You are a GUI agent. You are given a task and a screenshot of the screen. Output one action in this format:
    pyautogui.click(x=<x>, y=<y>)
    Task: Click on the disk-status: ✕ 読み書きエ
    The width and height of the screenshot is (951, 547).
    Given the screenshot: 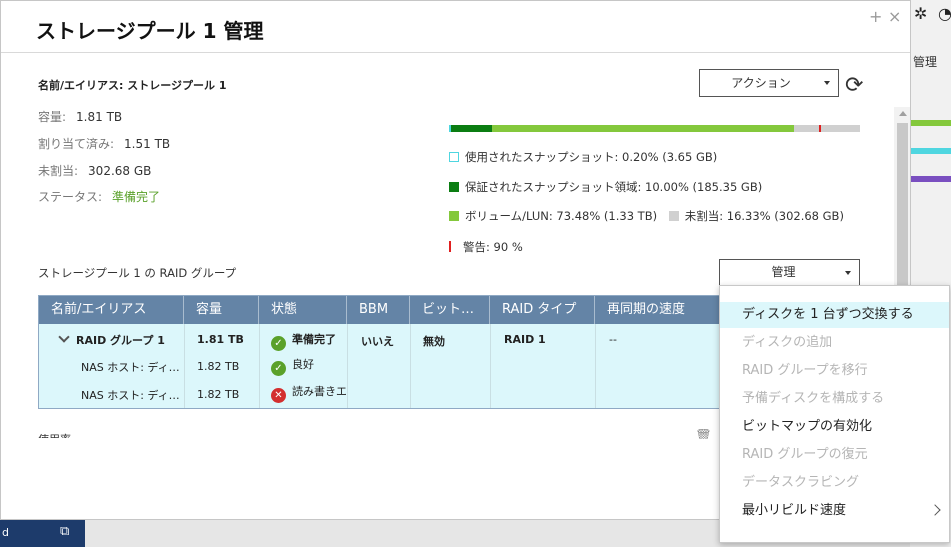 What is the action you would take?
    pyautogui.click(x=308, y=393)
    